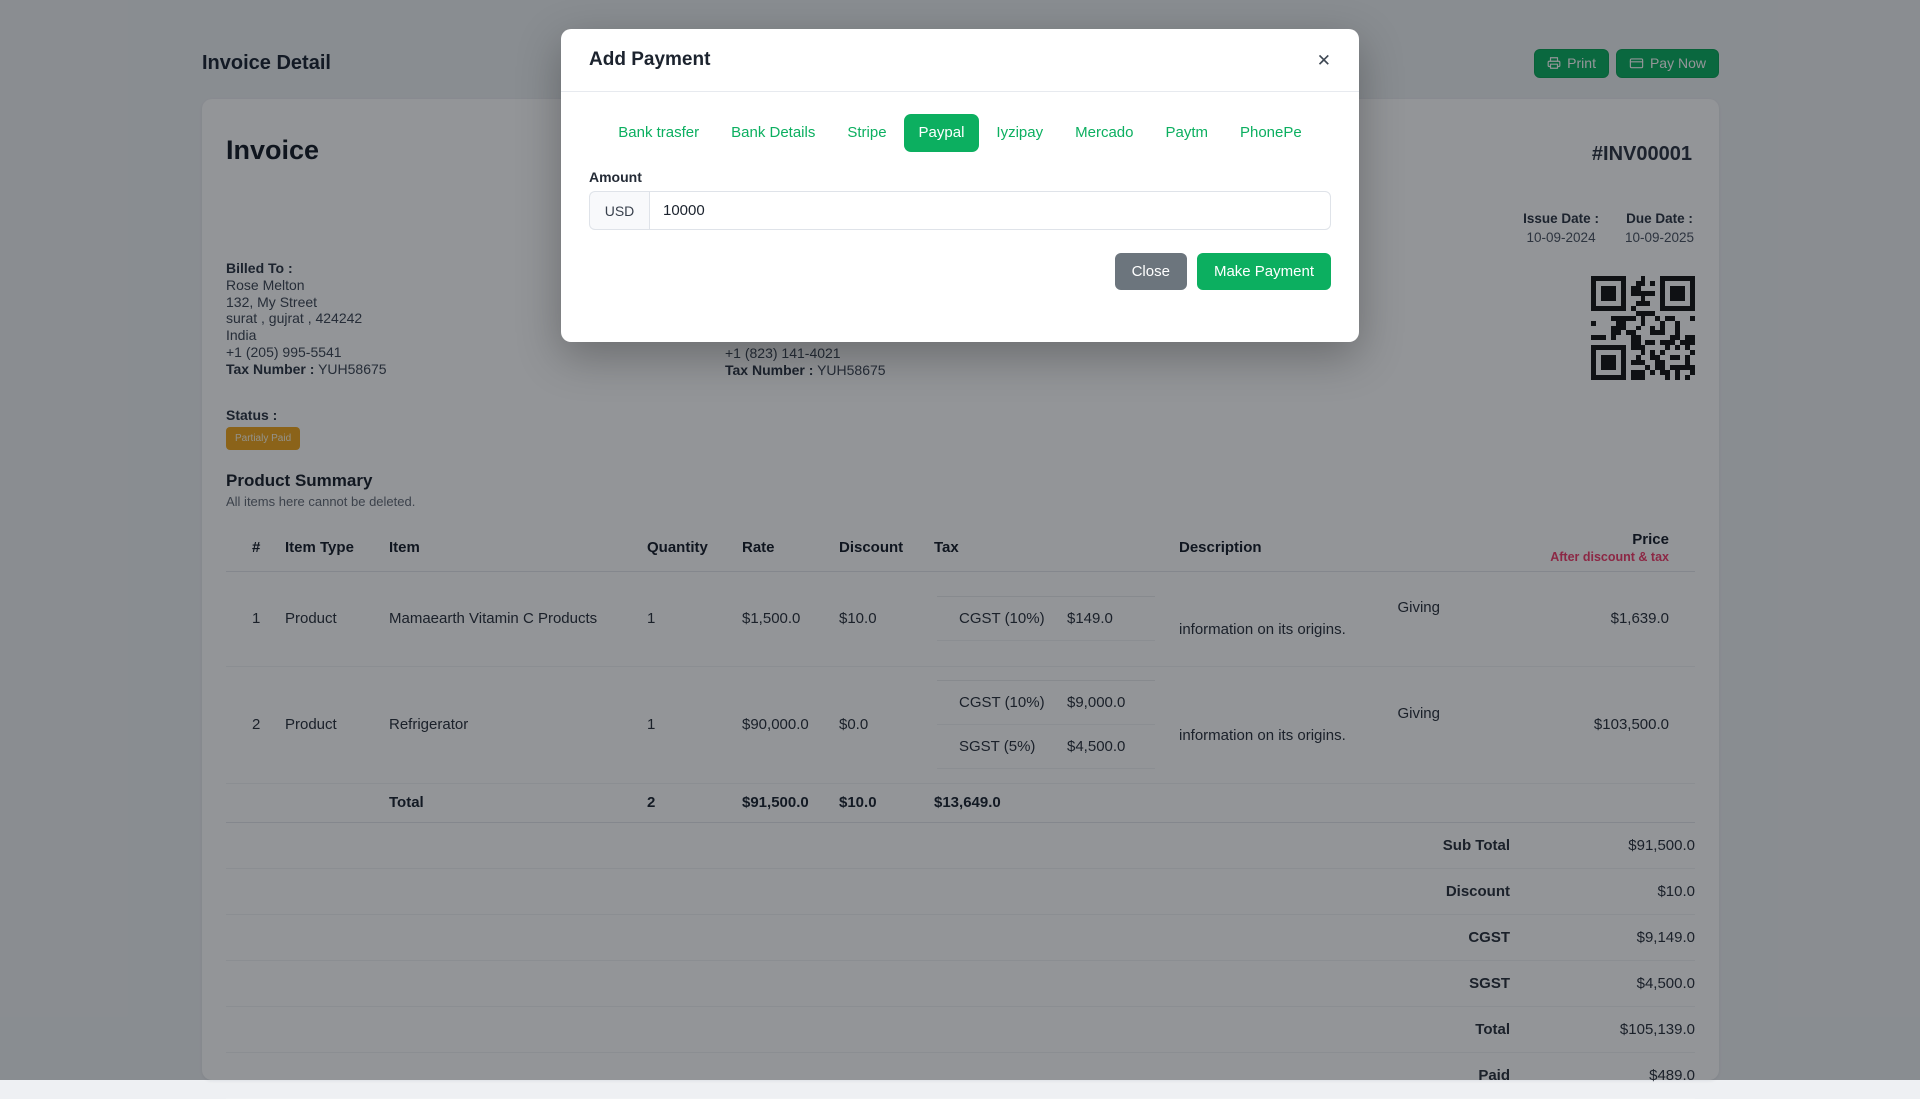 The height and width of the screenshot is (1099, 1920). I want to click on currency-addon: USD, so click(619, 210).